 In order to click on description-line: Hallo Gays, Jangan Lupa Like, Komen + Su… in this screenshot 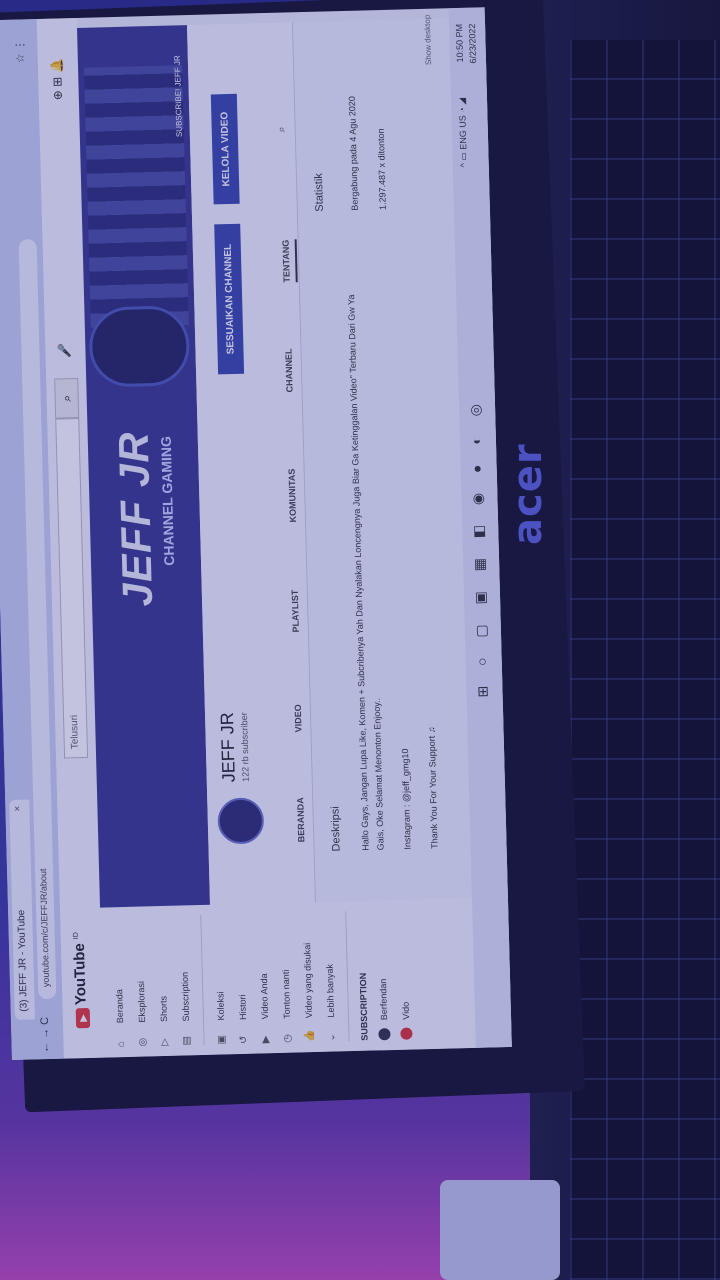, I will do `click(366, 572)`.